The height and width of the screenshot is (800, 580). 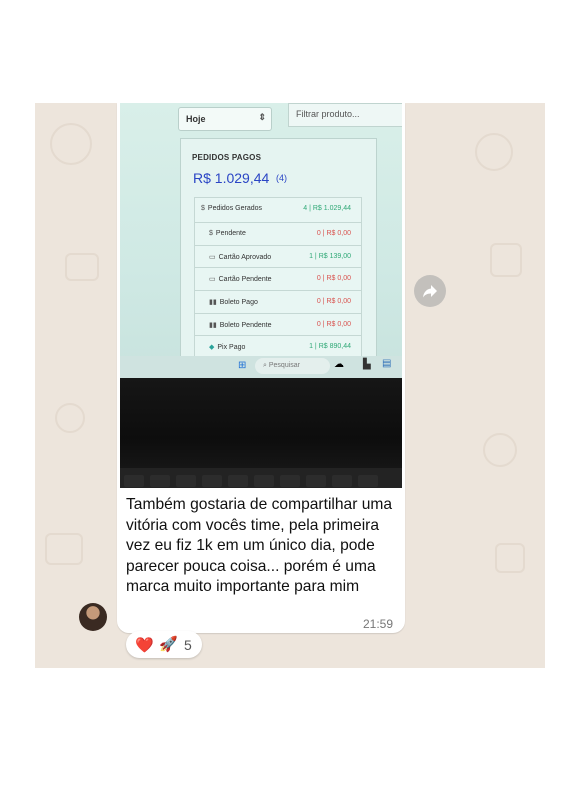 I want to click on pix-icon: ◆, so click(x=212, y=348).